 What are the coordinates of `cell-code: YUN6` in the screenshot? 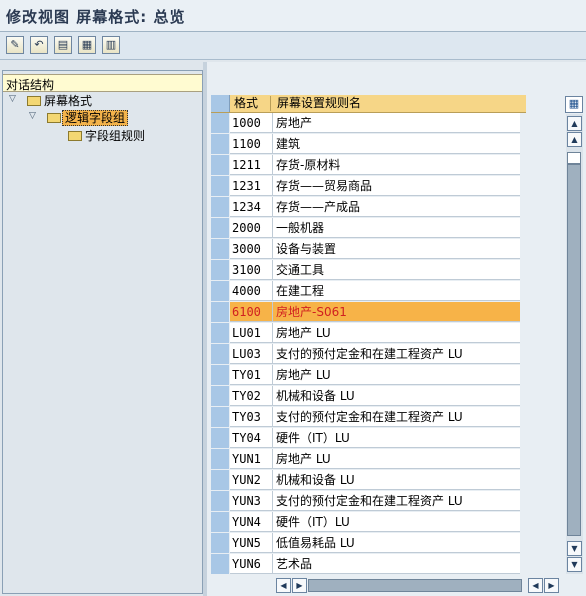 It's located at (251, 564).